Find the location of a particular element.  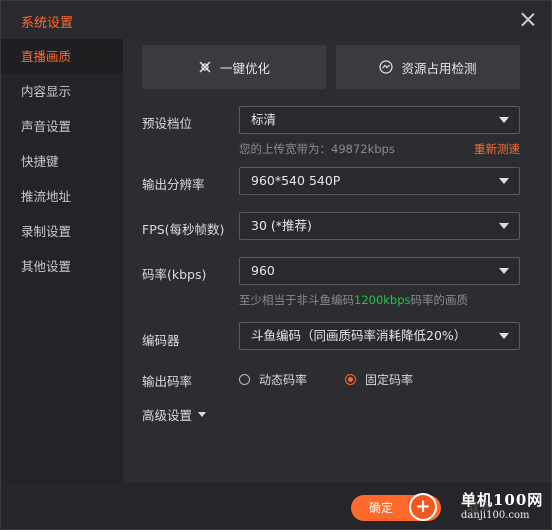

sidebar-item-stream-url: 推流地址 is located at coordinates (62, 196).